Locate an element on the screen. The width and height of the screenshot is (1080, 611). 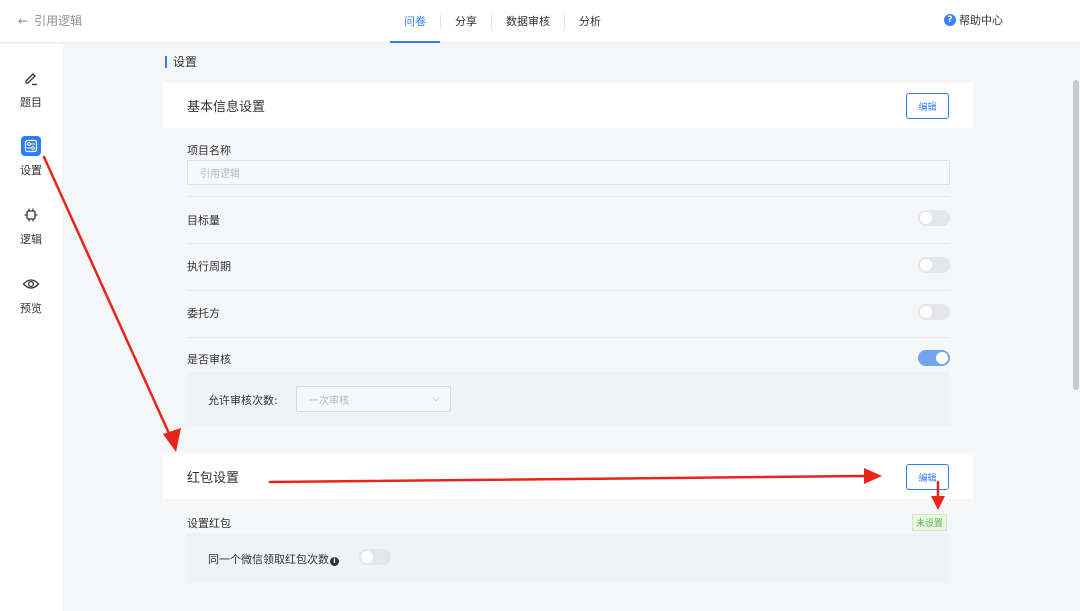
tab-questionnaire: 问卷 is located at coordinates (415, 21).